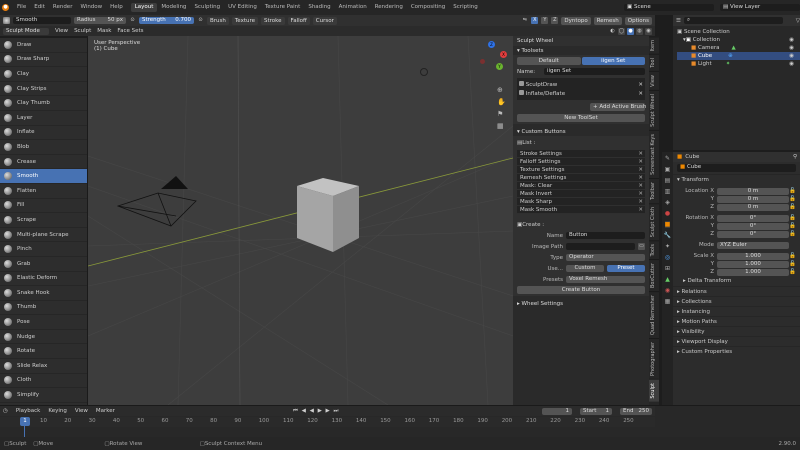 The width and height of the screenshot is (800, 450). What do you see at coordinates (43, 89) in the screenshot?
I see `tool-clay-strips: Clay Strips` at bounding box center [43, 89].